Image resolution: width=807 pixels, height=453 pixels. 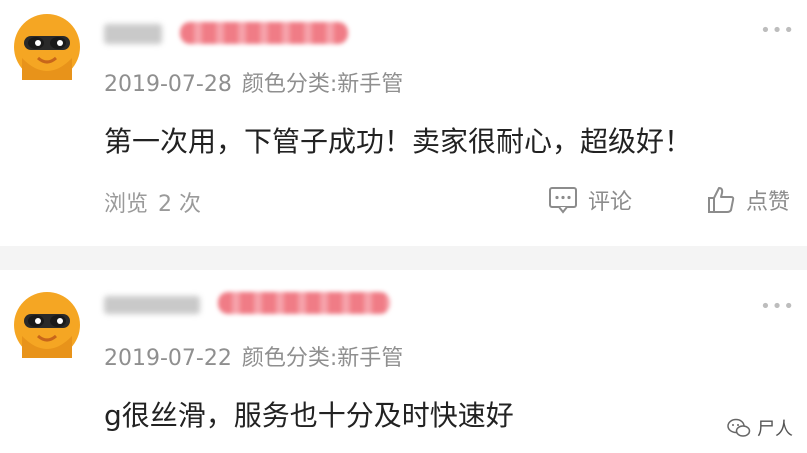 I want to click on view-count: 浏览 2 次, so click(x=152, y=202).